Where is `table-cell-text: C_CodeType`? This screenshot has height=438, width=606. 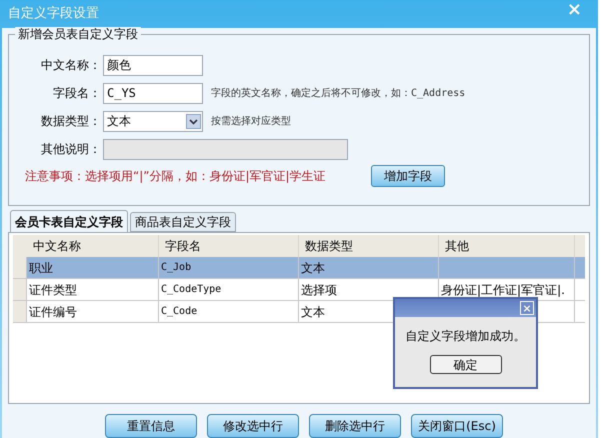
table-cell-text: C_CodeType is located at coordinates (191, 290).